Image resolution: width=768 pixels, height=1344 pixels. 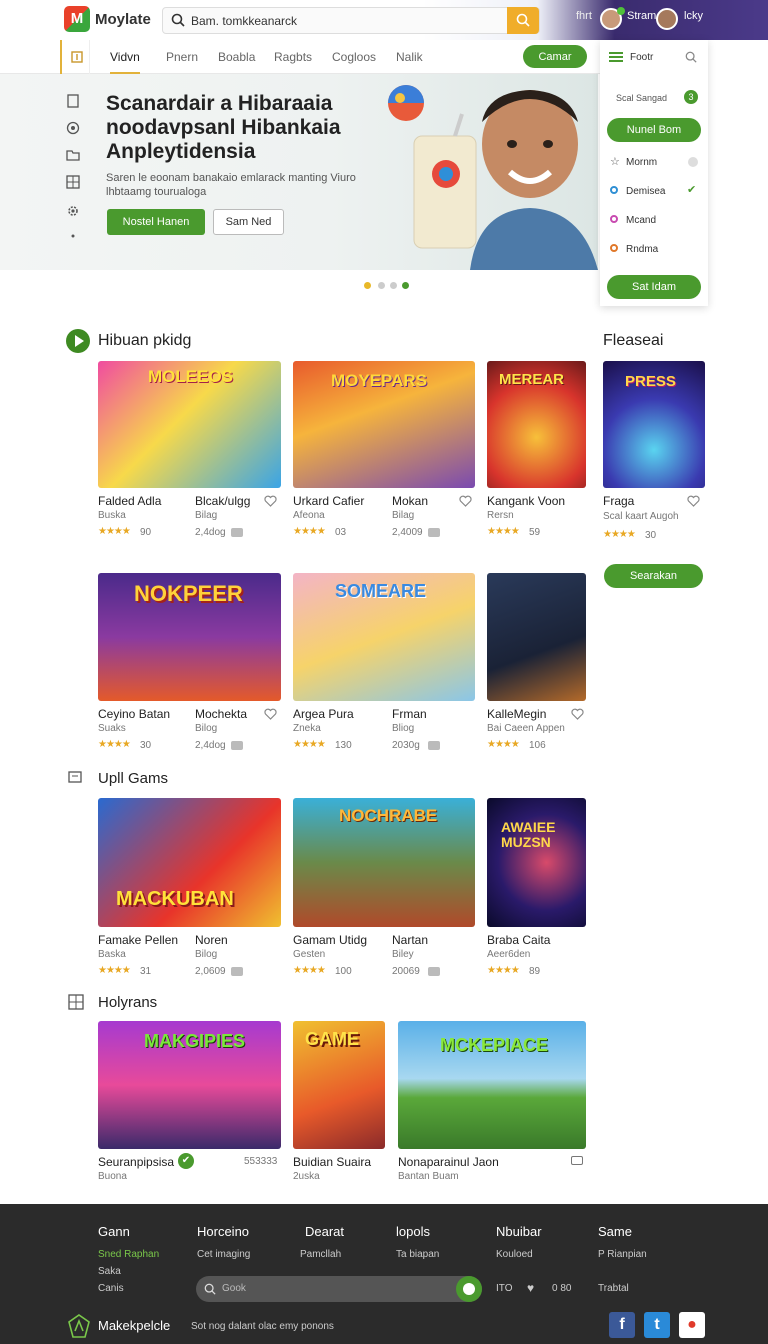 What do you see at coordinates (73, 128) in the screenshot?
I see `target-icon` at bounding box center [73, 128].